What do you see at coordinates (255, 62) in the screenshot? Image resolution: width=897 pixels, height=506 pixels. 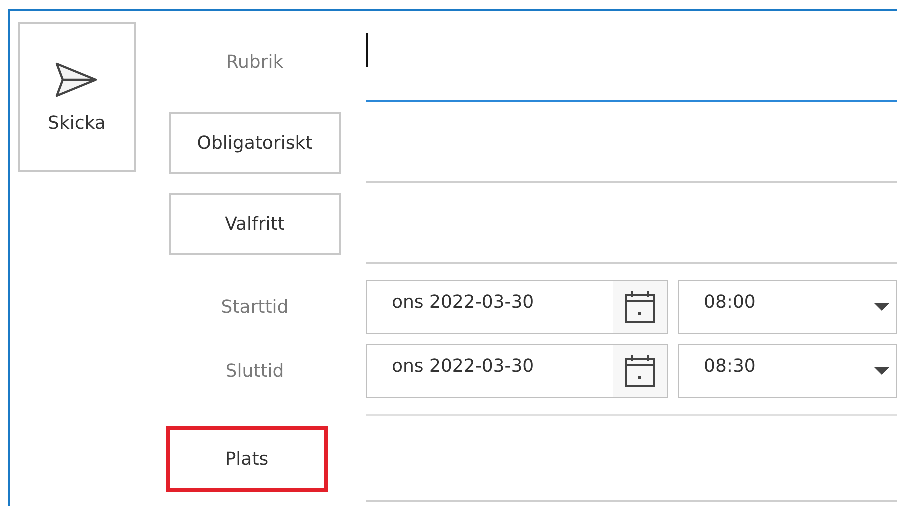 I see `subject-label: Rubrik` at bounding box center [255, 62].